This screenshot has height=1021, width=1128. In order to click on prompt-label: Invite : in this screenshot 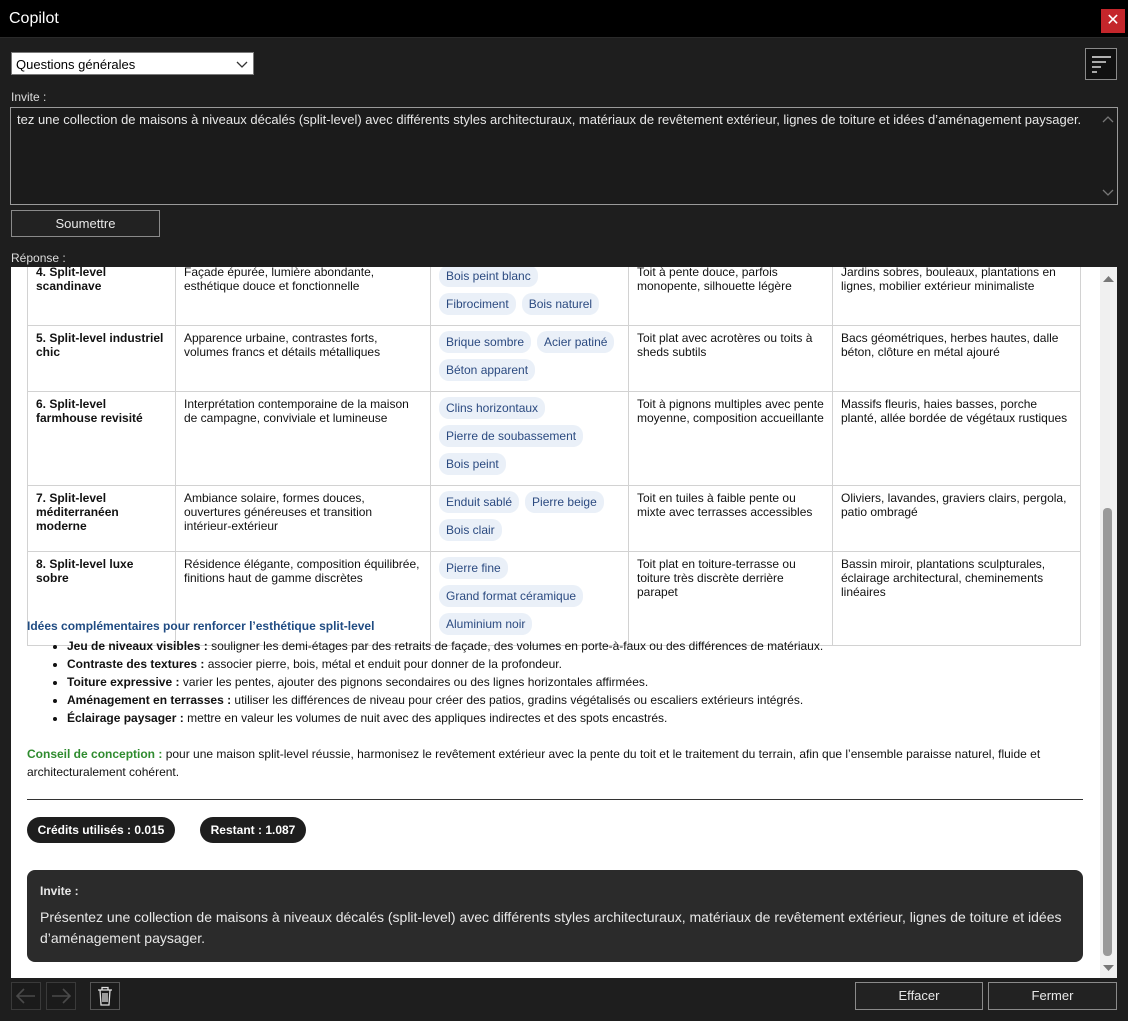, I will do `click(29, 97)`.